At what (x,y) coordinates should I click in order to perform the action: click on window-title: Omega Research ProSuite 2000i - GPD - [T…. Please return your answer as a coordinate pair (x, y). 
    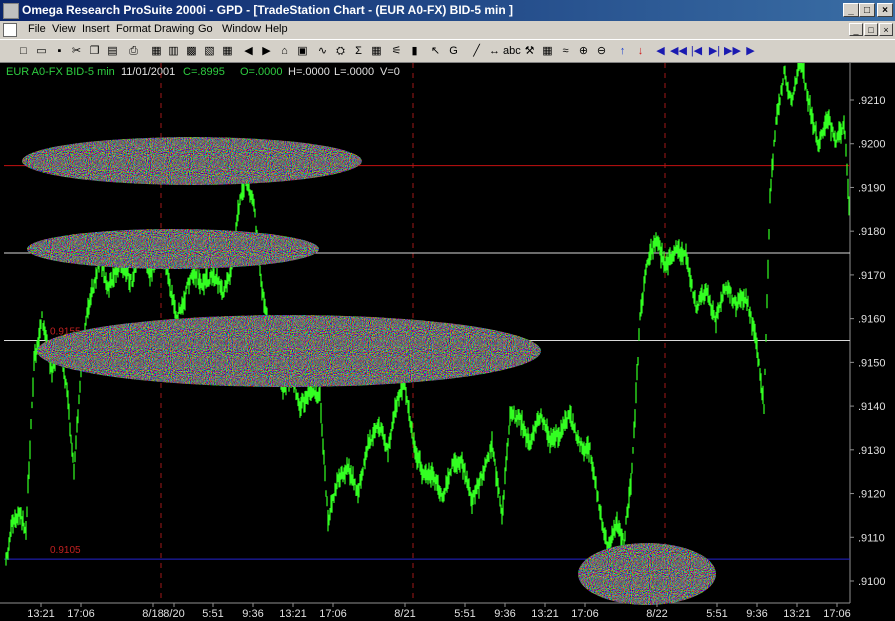
    Looking at the image, I should click on (267, 10).